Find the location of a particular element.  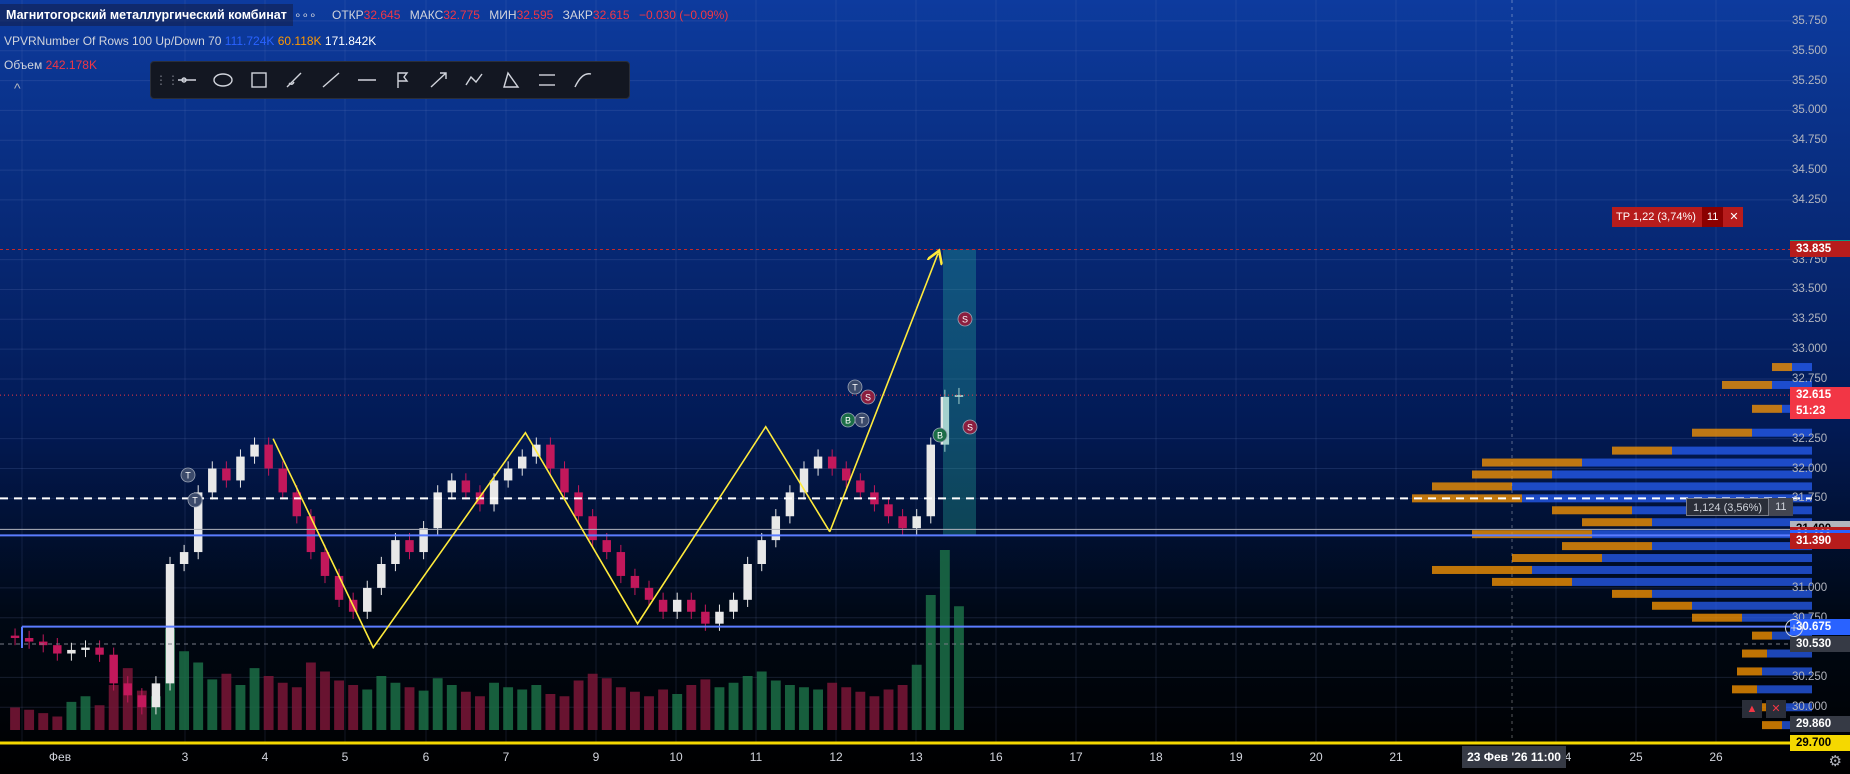

flag-mark-tool-icon is located at coordinates (403, 80).